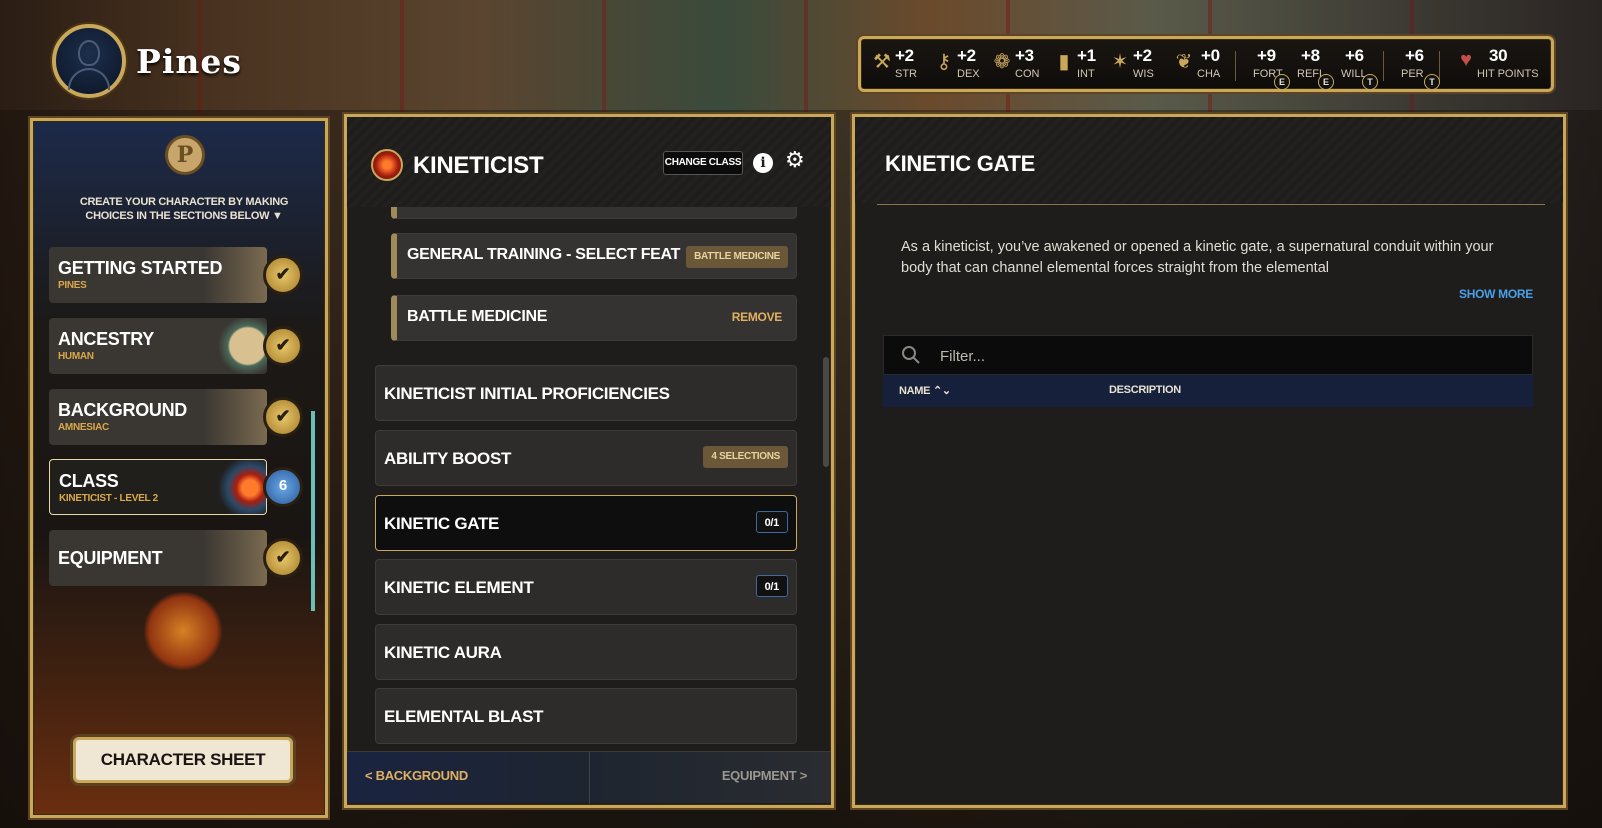  I want to click on info-icon: i, so click(763, 163).